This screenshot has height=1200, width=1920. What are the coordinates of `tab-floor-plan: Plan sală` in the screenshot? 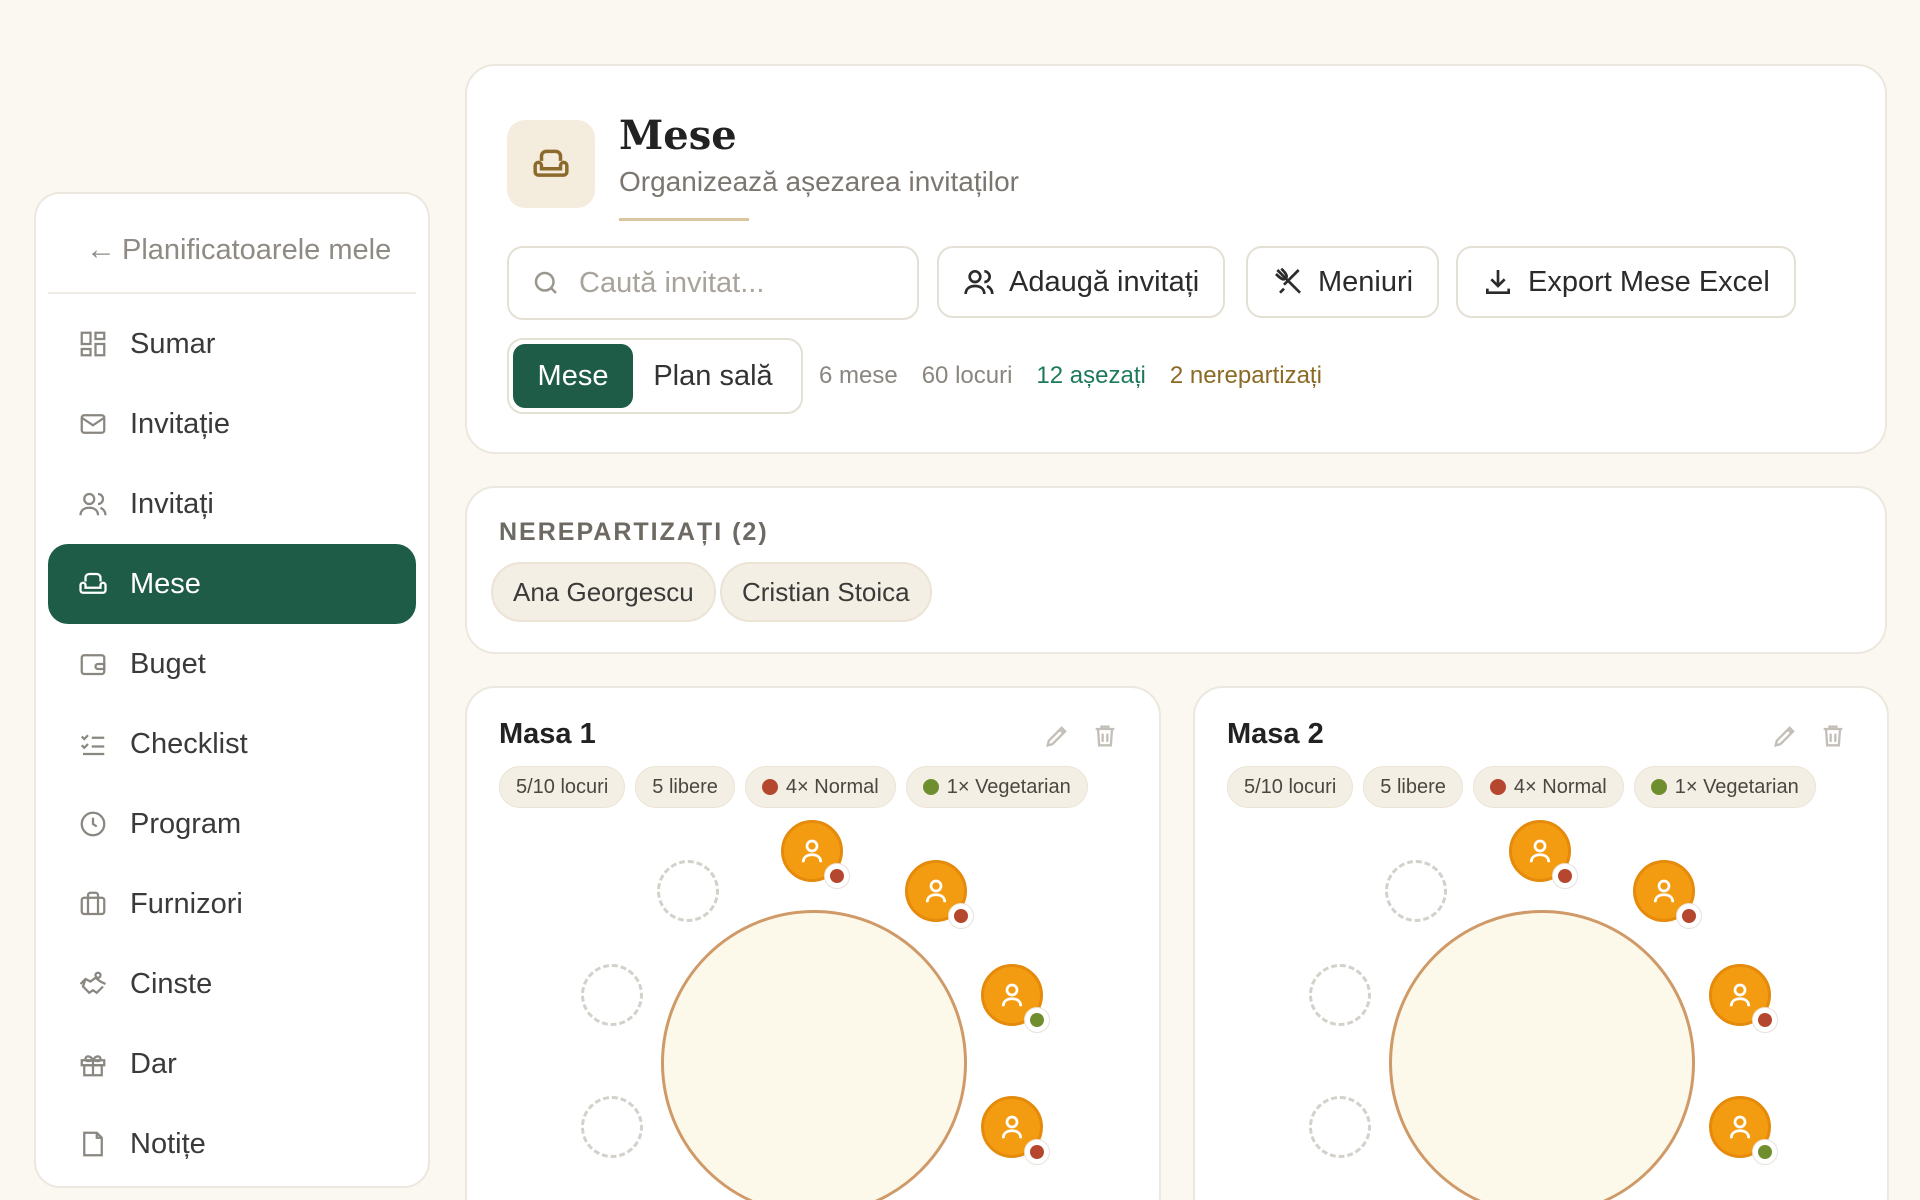 It's located at (713, 376).